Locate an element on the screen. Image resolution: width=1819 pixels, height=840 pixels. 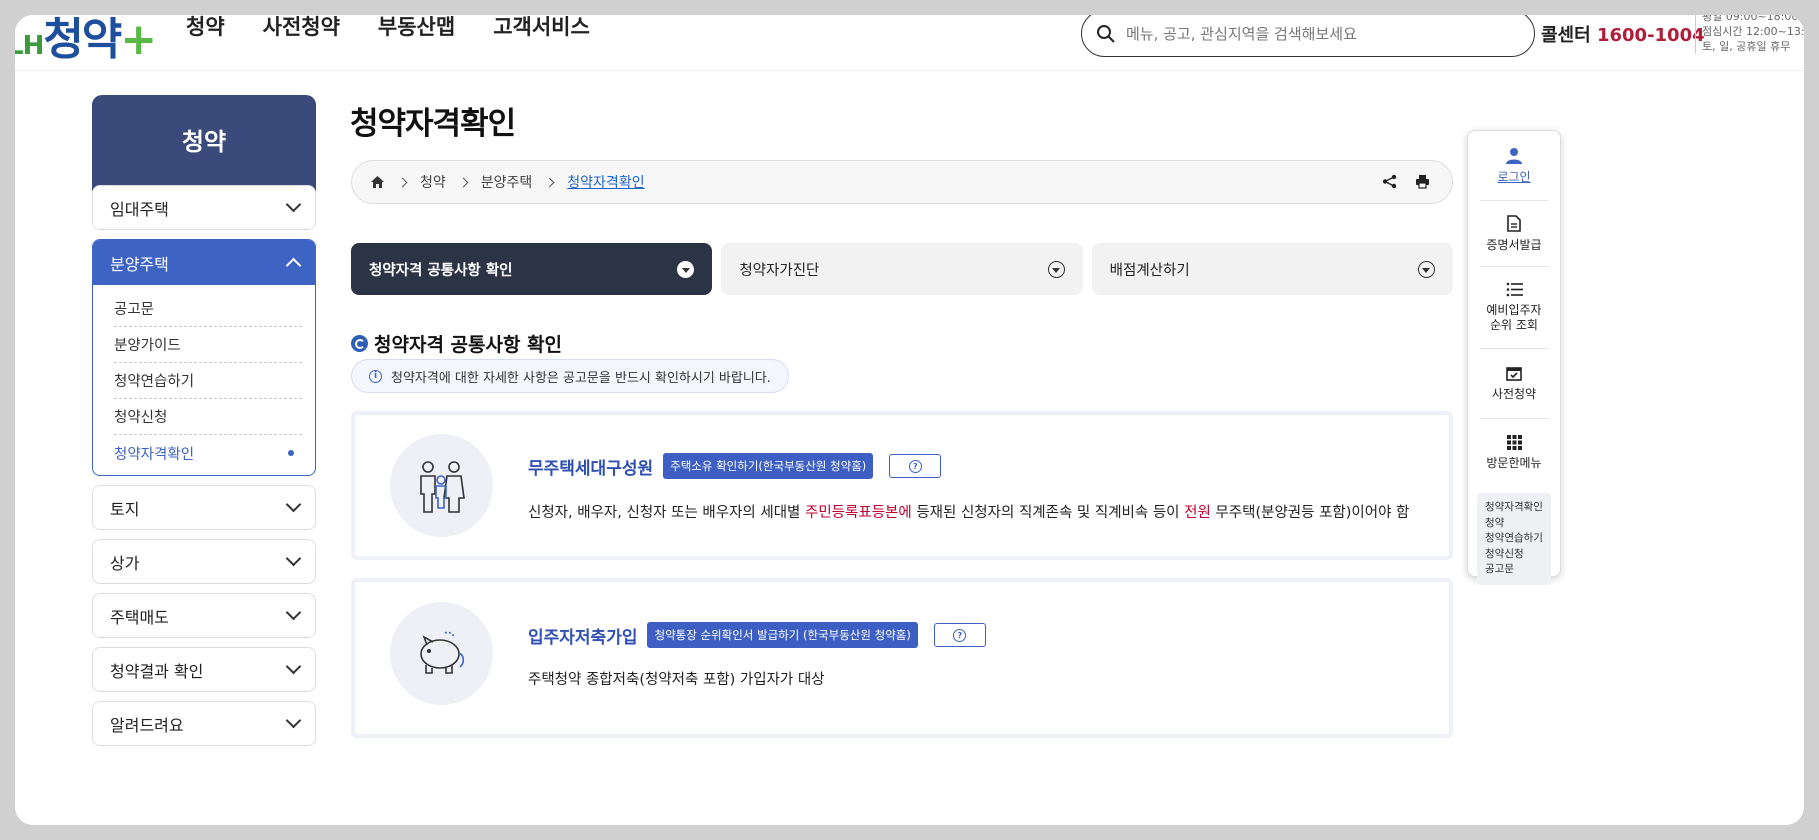
sidebar-item-commercial: 상가 is located at coordinates (204, 561).